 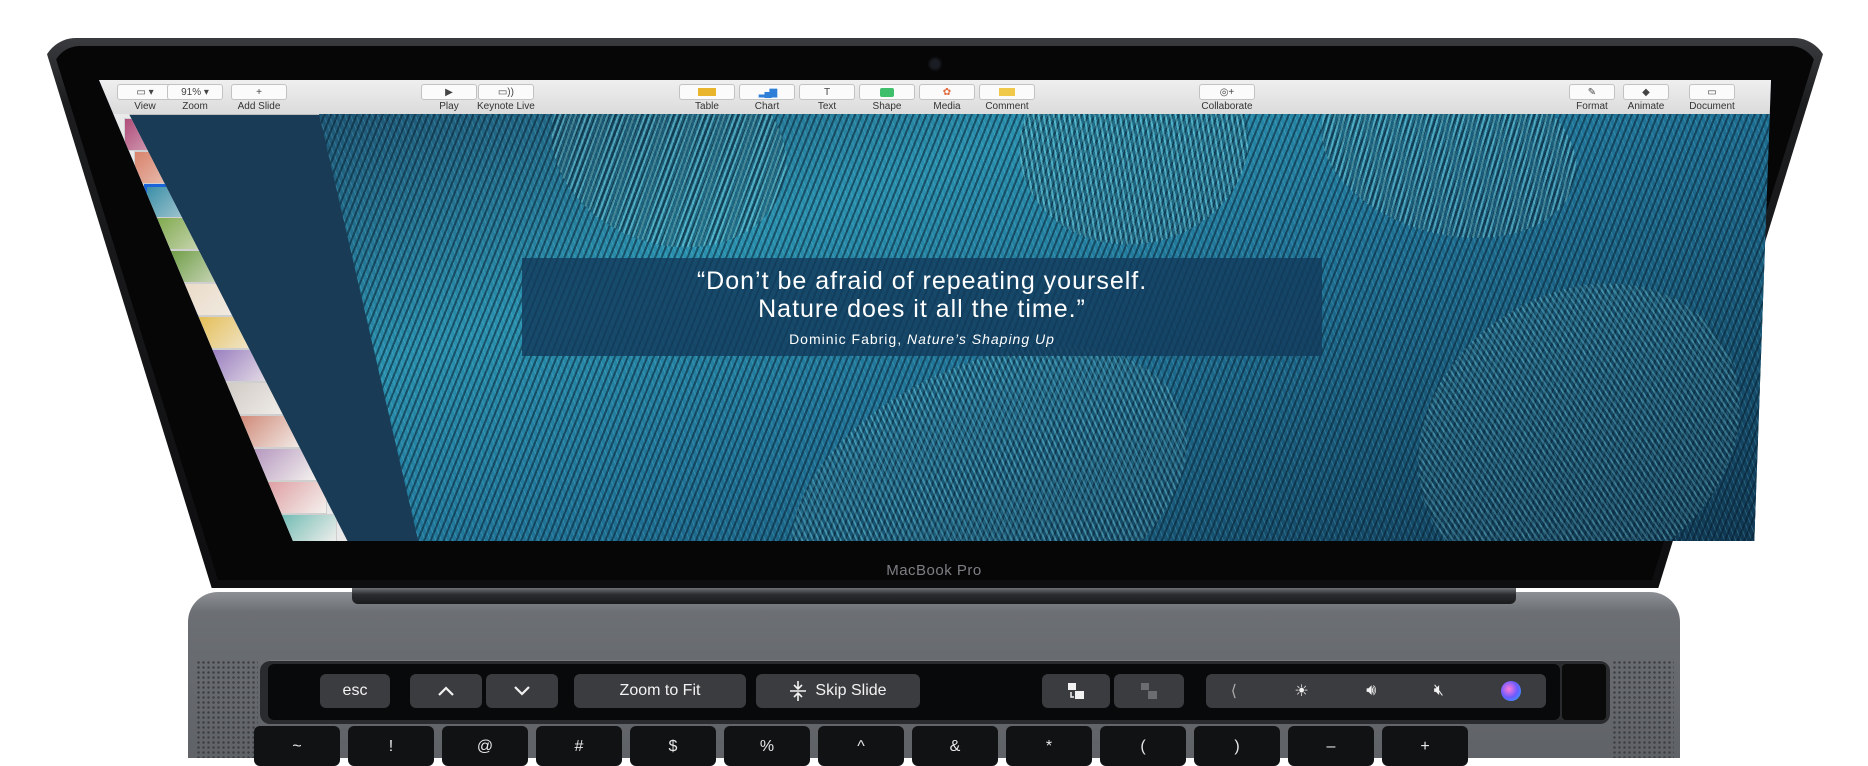 I want to click on keyboard-key: &, so click(x=955, y=746).